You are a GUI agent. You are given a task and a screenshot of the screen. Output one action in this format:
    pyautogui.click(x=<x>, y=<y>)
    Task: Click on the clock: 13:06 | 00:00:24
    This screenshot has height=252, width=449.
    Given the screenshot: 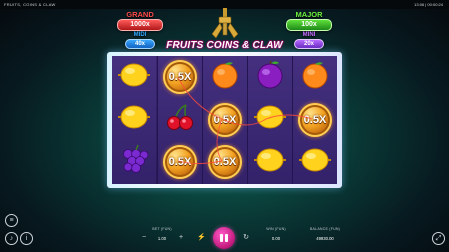 What is the action you would take?
    pyautogui.click(x=428, y=4)
    